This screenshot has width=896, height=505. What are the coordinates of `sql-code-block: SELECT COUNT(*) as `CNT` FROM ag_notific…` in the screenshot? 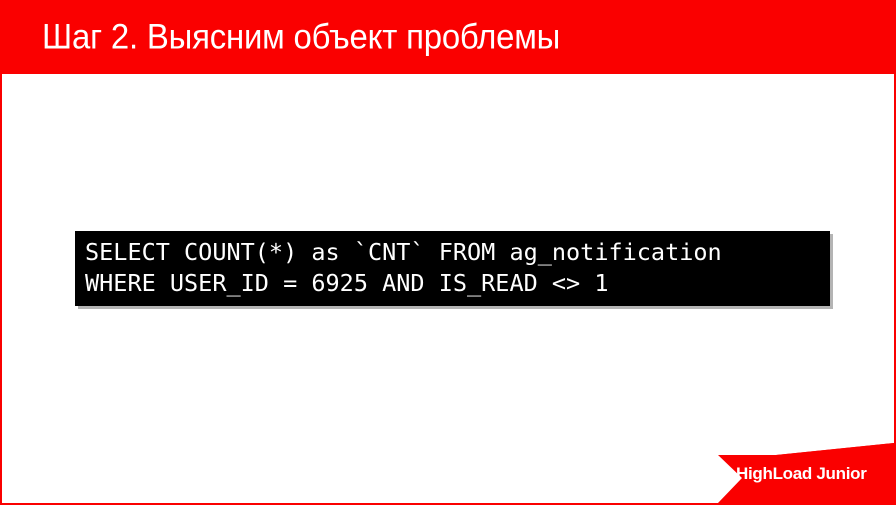 It's located at (452, 268).